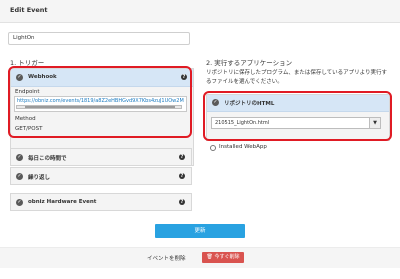  What do you see at coordinates (297, 116) in the screenshot?
I see `repository-highlight-frame` at bounding box center [297, 116].